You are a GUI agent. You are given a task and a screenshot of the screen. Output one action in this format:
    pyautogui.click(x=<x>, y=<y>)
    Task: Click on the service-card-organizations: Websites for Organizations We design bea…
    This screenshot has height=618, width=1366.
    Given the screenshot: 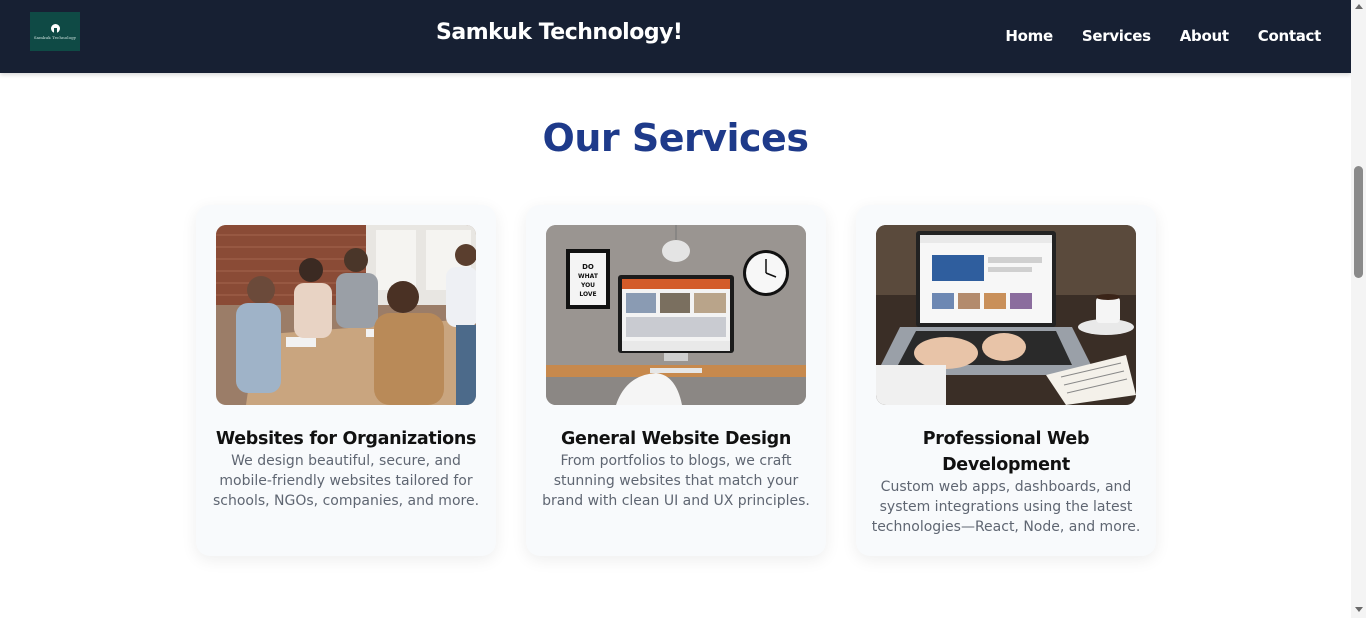 What is the action you would take?
    pyautogui.click(x=346, y=380)
    